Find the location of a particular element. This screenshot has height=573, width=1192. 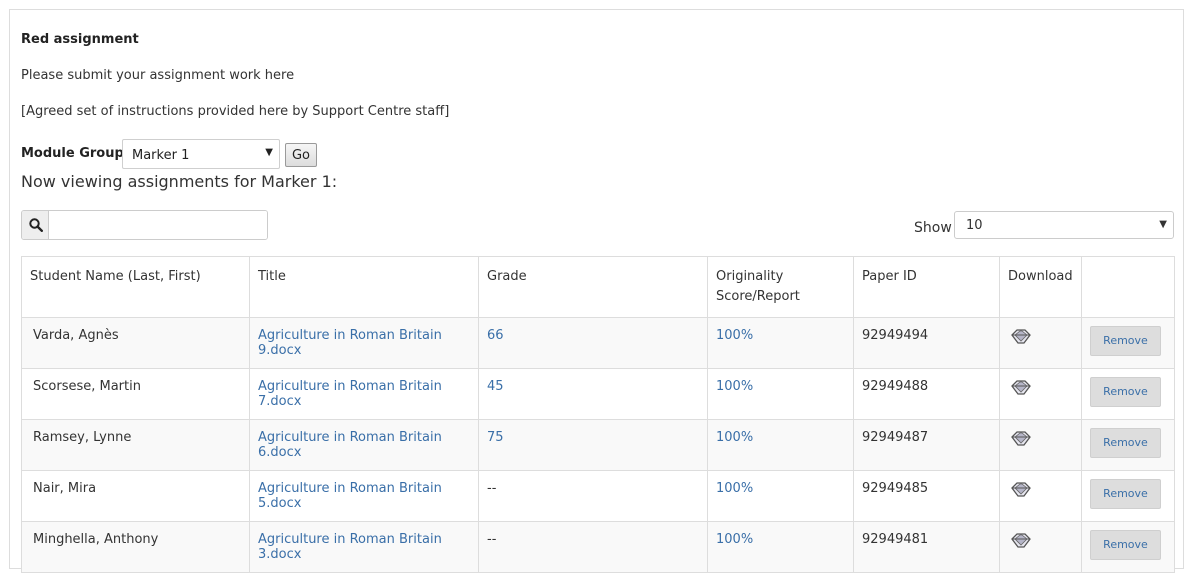

paper-id: 92949481 is located at coordinates (926, 547).